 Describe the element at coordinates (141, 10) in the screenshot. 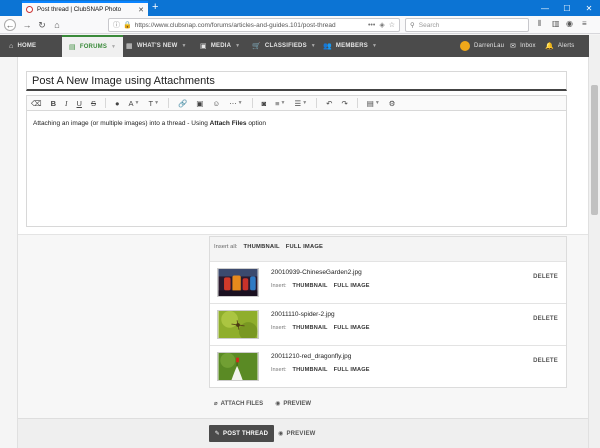

I see `tab-close-icon: ✕` at that location.